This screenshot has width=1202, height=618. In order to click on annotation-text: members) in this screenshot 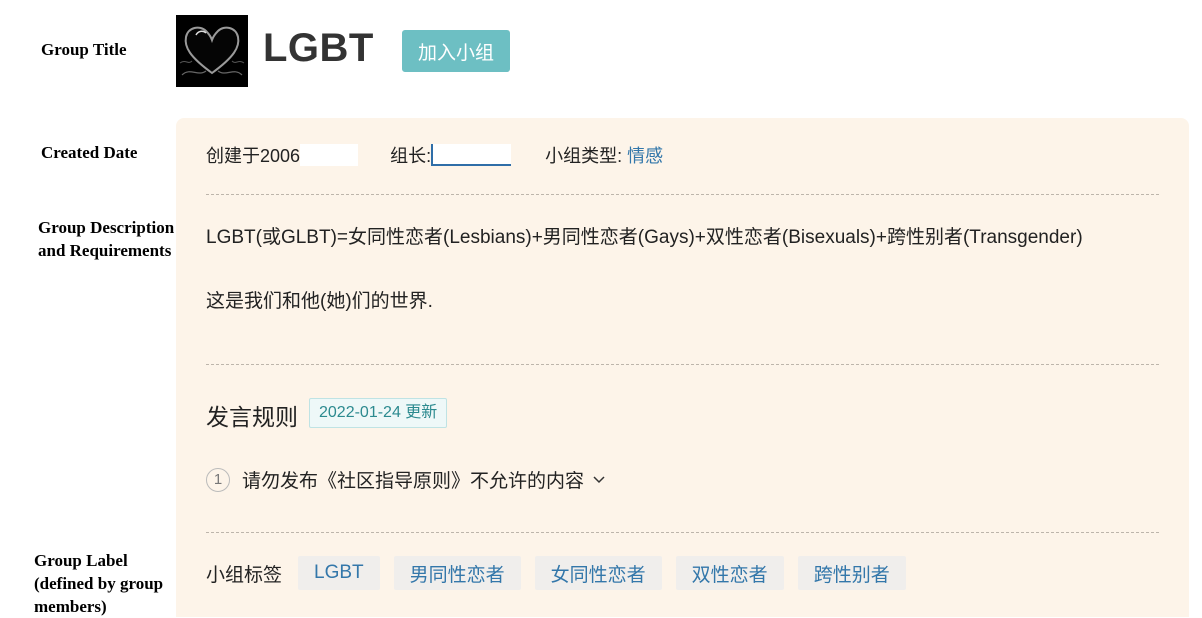, I will do `click(70, 606)`.